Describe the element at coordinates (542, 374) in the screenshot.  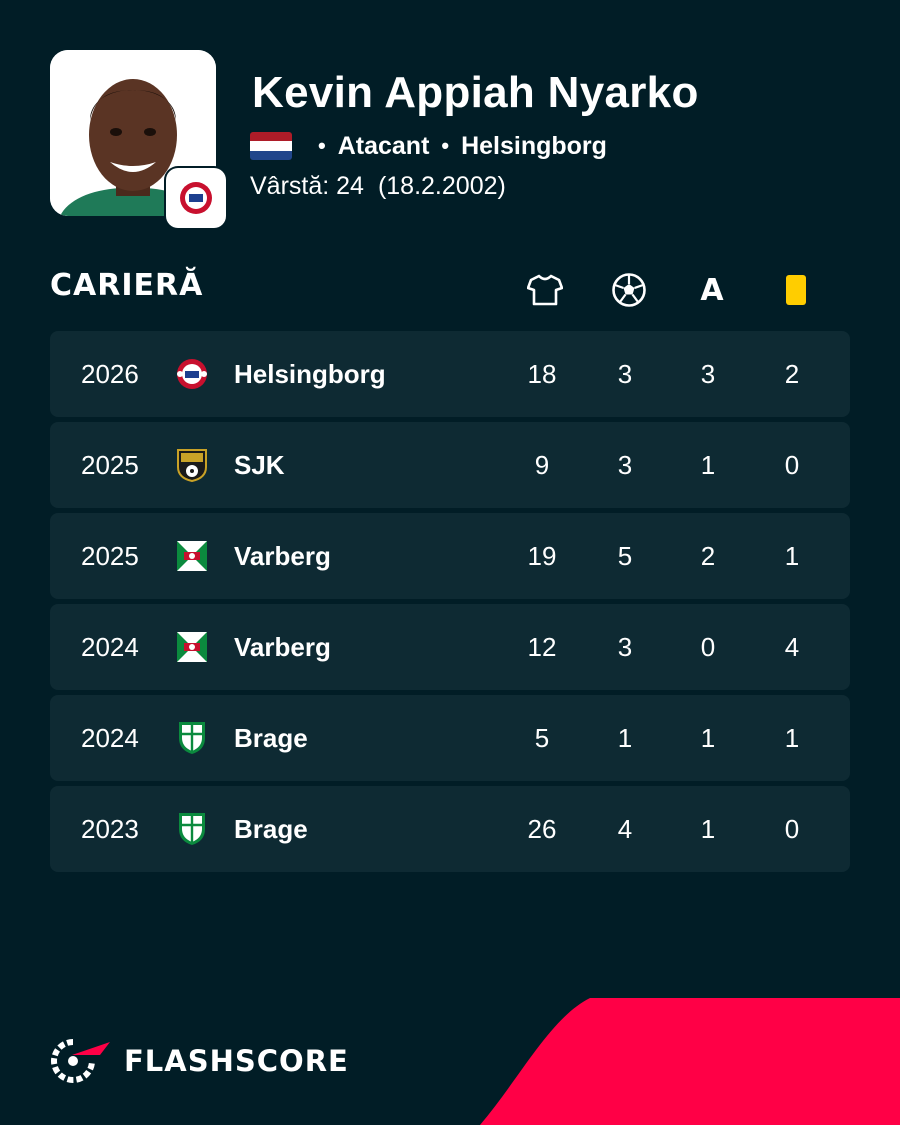
I see `appearances-value: 18` at that location.